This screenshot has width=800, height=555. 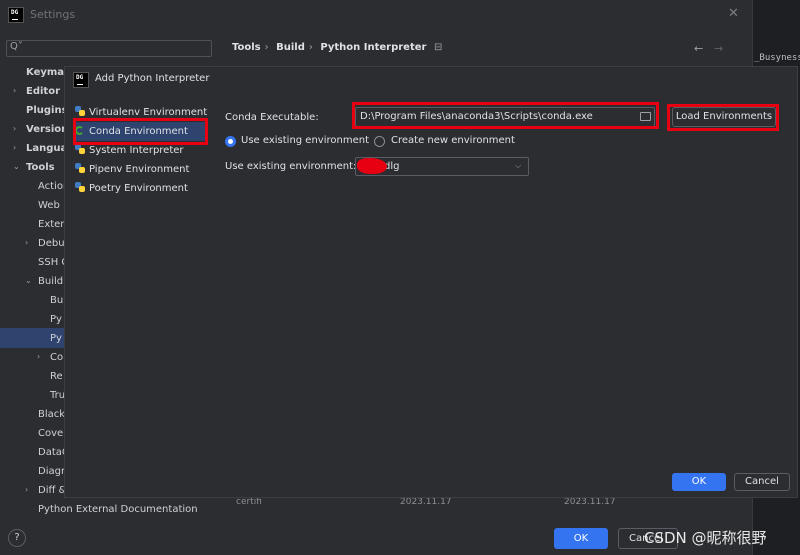 I want to click on dialog-cancel-button: Cancel, so click(x=762, y=482).